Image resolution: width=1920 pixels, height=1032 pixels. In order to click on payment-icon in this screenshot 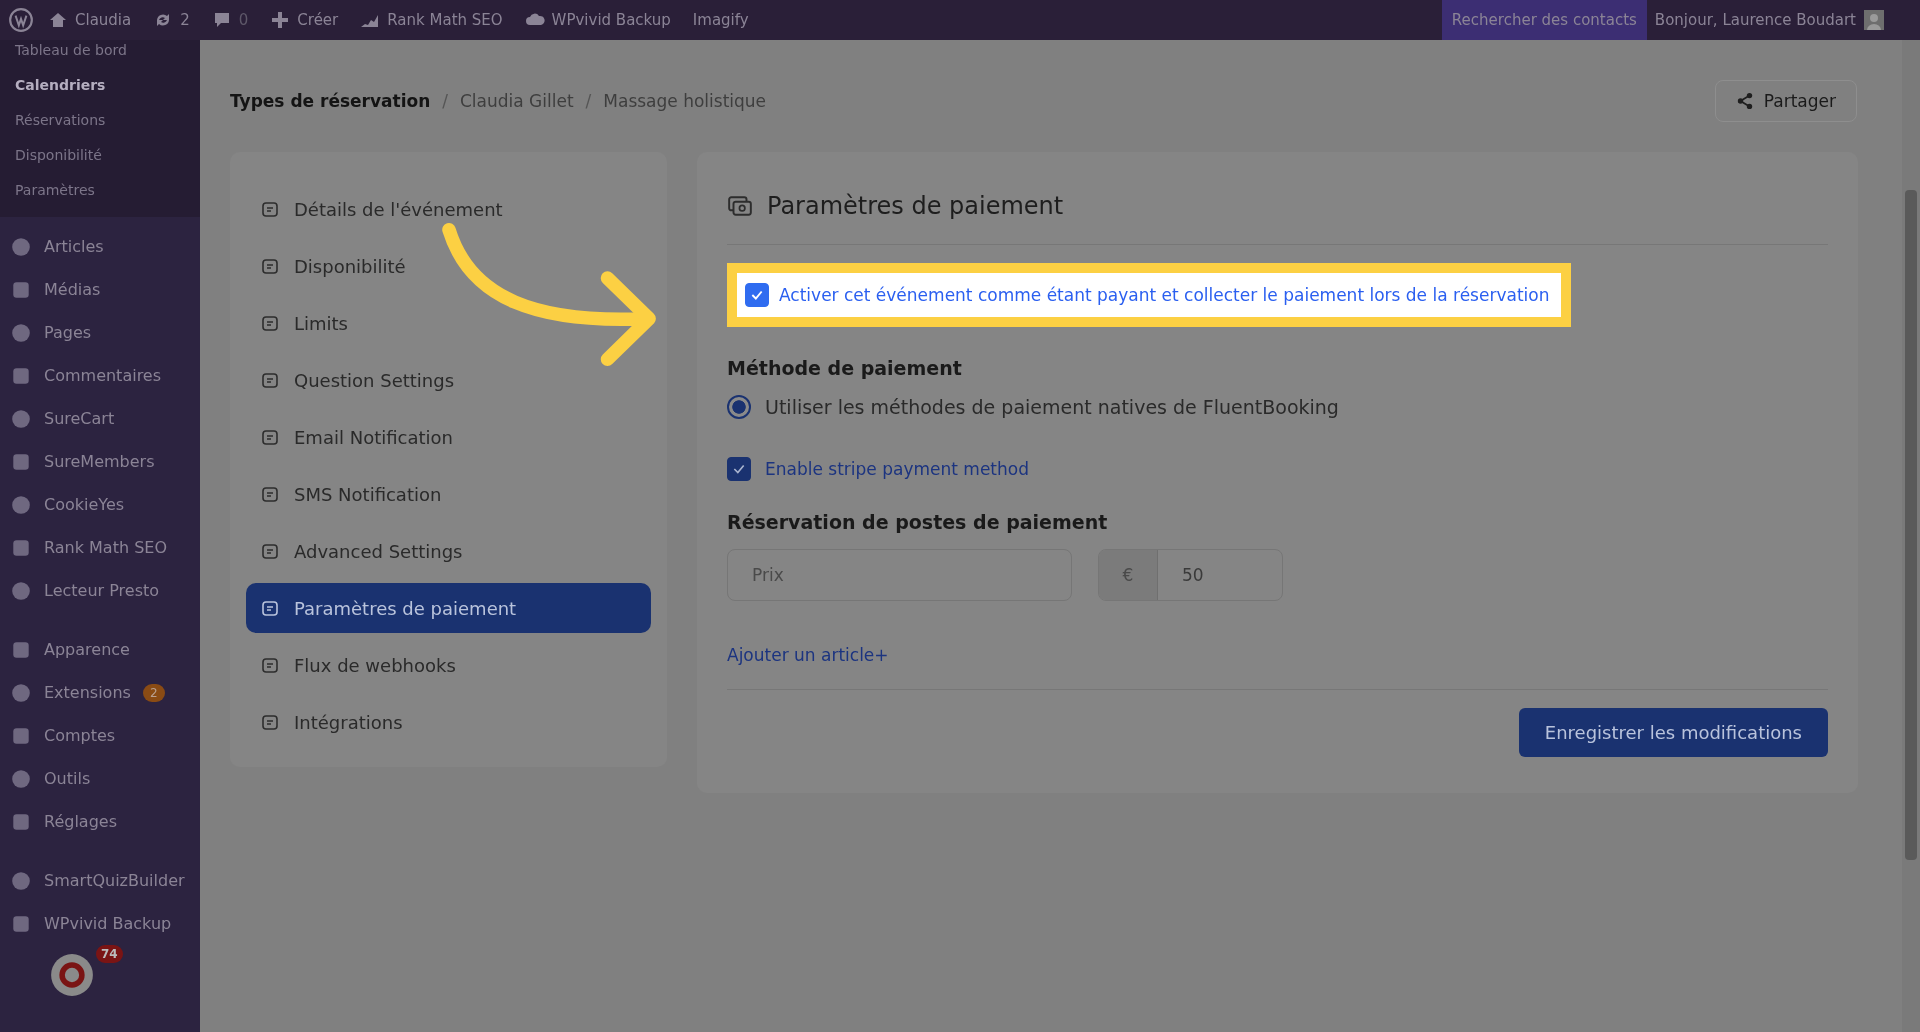, I will do `click(740, 206)`.